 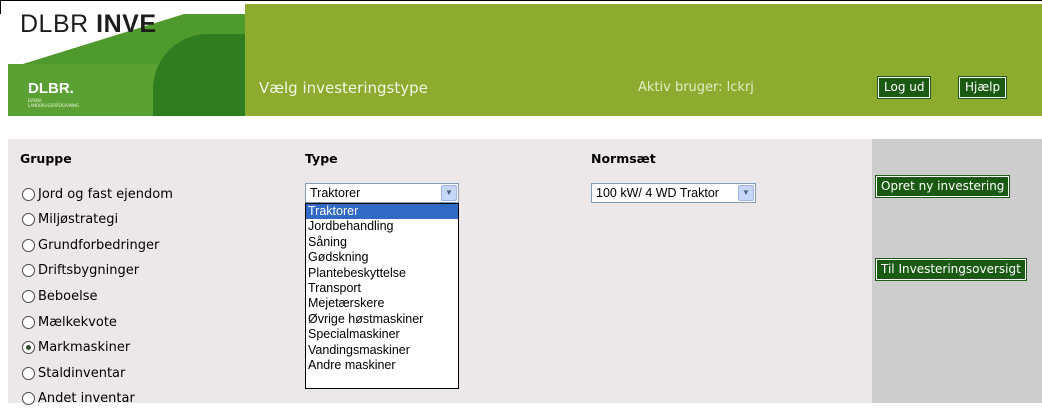 What do you see at coordinates (46, 158) in the screenshot?
I see `group-column-label: Gruppe` at bounding box center [46, 158].